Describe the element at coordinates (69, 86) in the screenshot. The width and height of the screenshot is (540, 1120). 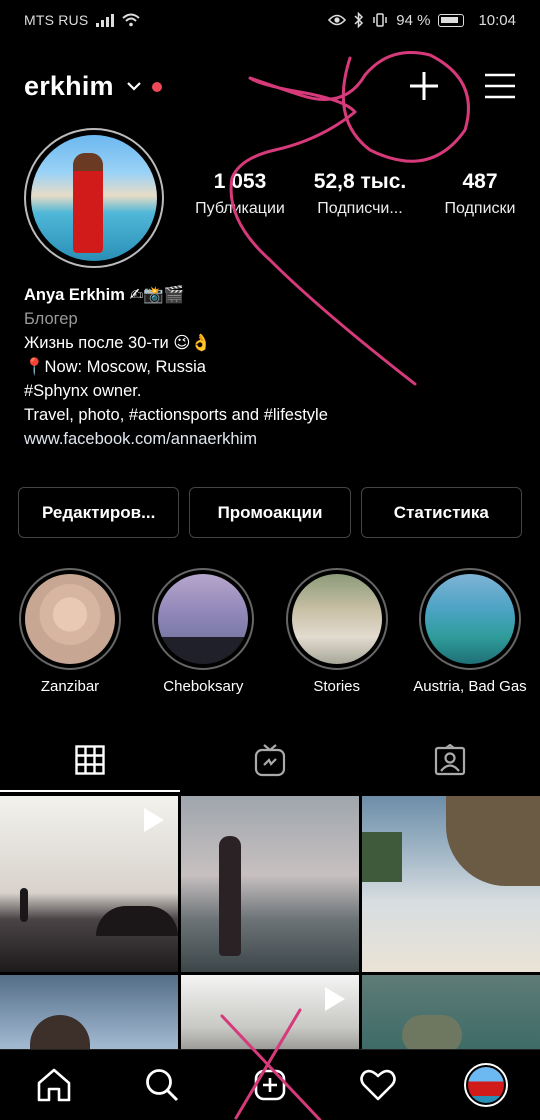
I see `username: erkhim` at that location.